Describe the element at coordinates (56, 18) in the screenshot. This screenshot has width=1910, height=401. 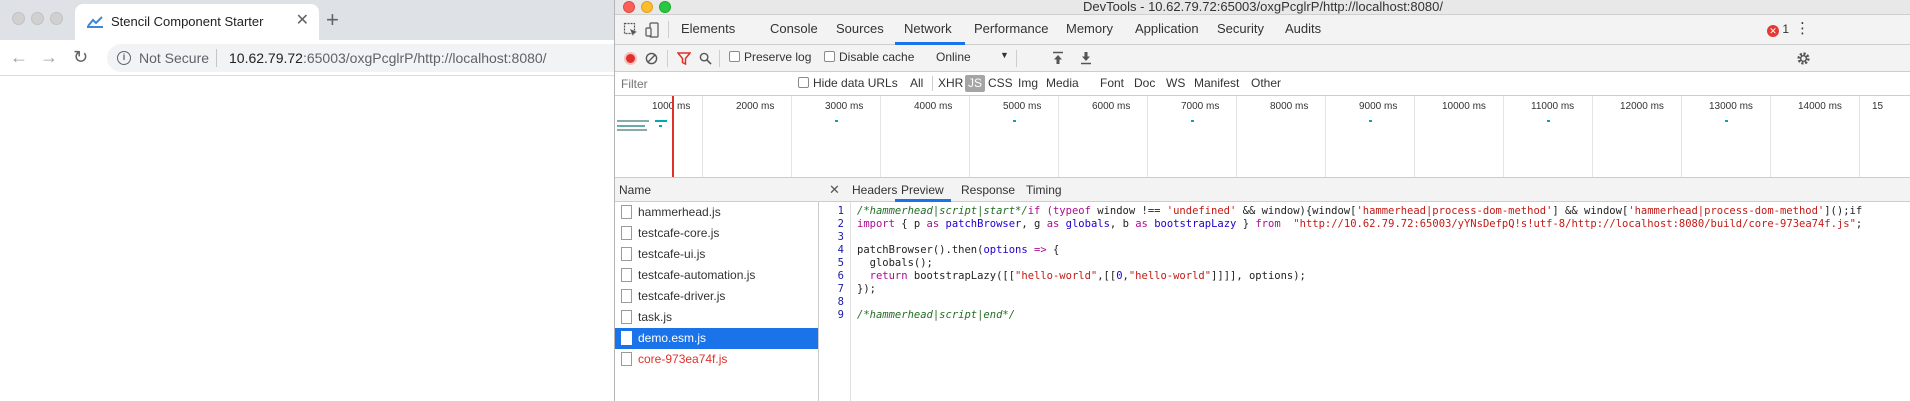
I see `zoom-window-button` at that location.